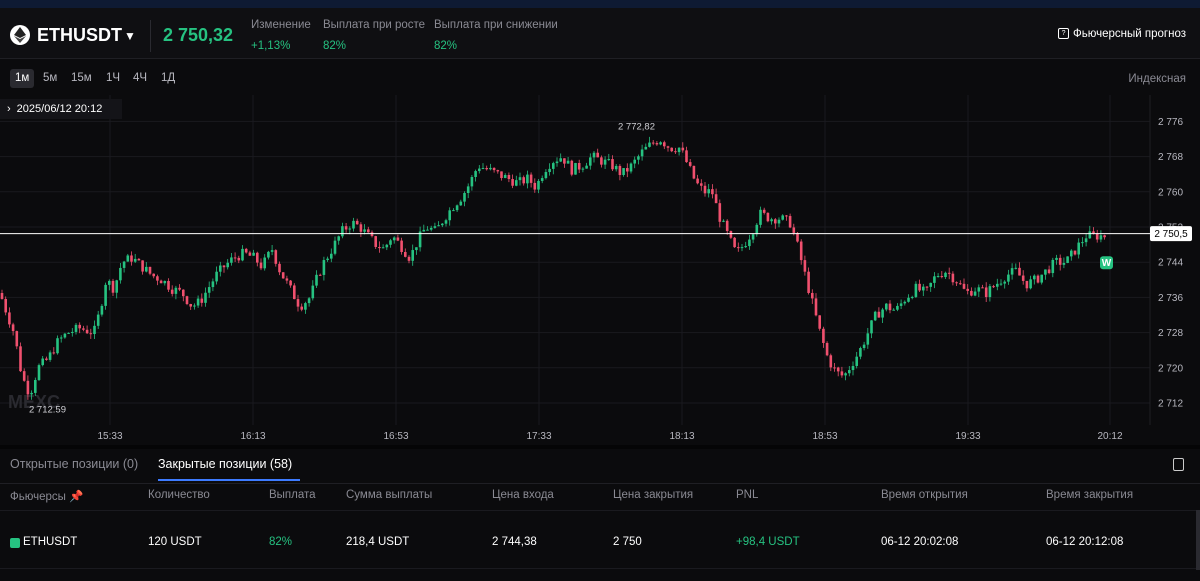 Image resolution: width=1200 pixels, height=581 pixels. Describe the element at coordinates (113, 78) in the screenshot. I see `timeframe-1h: 1Ч` at that location.